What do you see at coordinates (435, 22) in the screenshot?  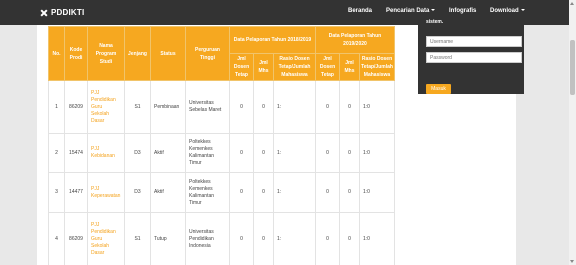 I see `login-note: sistem.` at bounding box center [435, 22].